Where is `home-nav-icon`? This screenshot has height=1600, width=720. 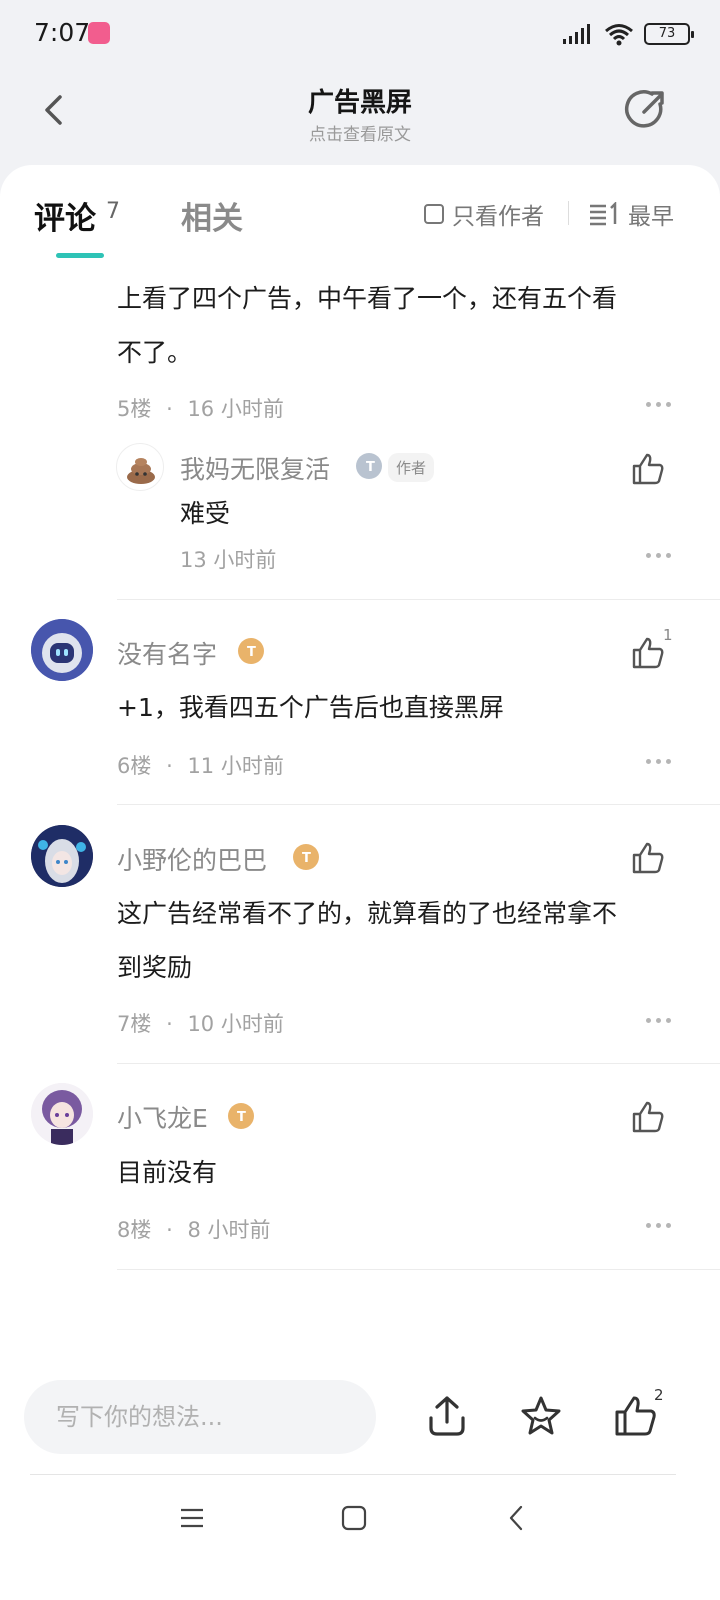
home-nav-icon is located at coordinates (354, 1518).